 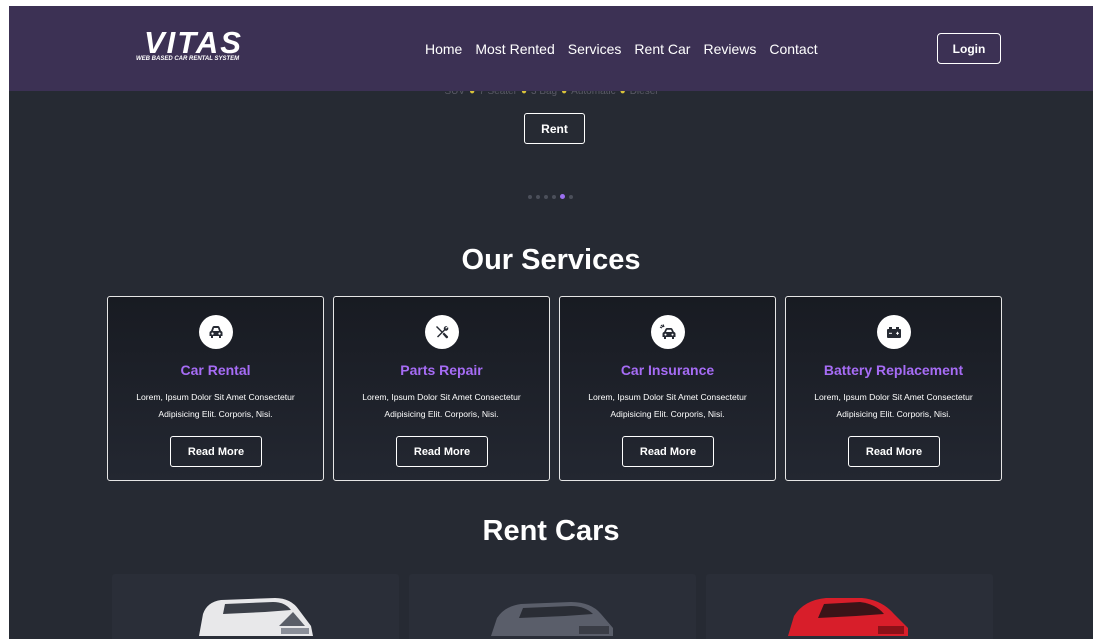 I want to click on red-hatchback-image, so click(x=848, y=617).